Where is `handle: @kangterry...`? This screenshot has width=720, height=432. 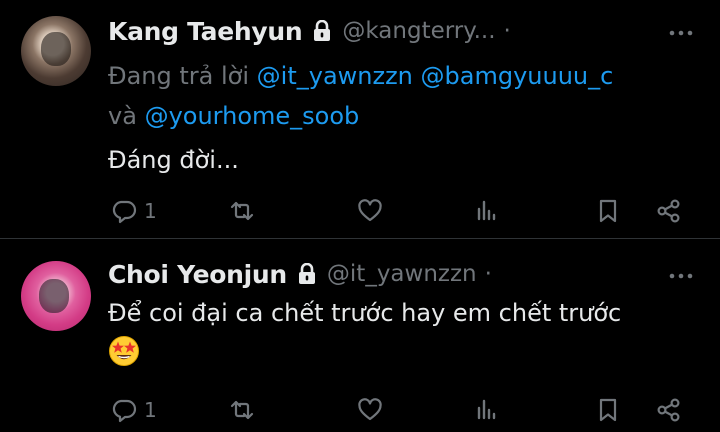 handle: @kangterry... is located at coordinates (418, 31).